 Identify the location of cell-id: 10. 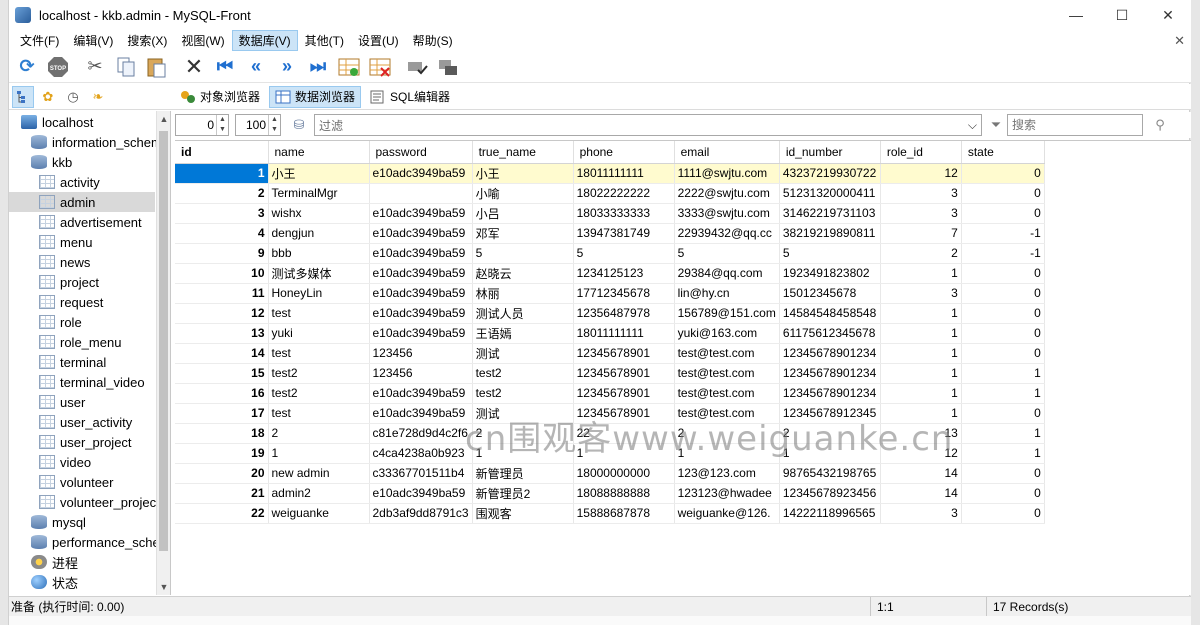
(222, 273).